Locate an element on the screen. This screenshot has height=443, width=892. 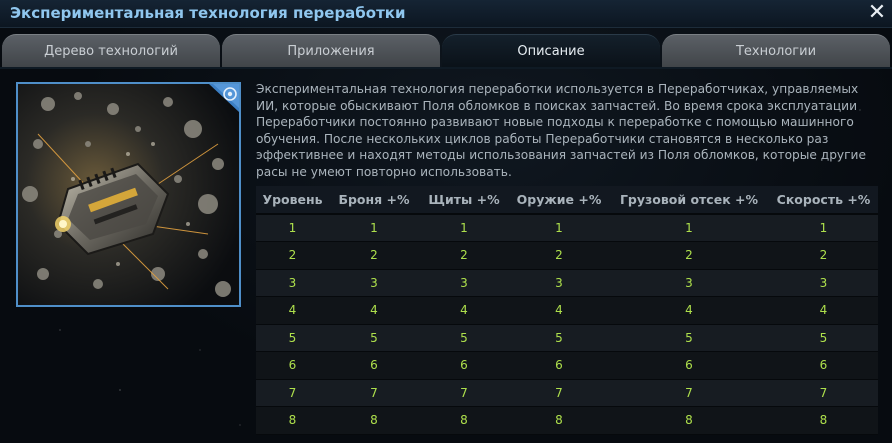
cell-armor: 6 is located at coordinates (374, 365).